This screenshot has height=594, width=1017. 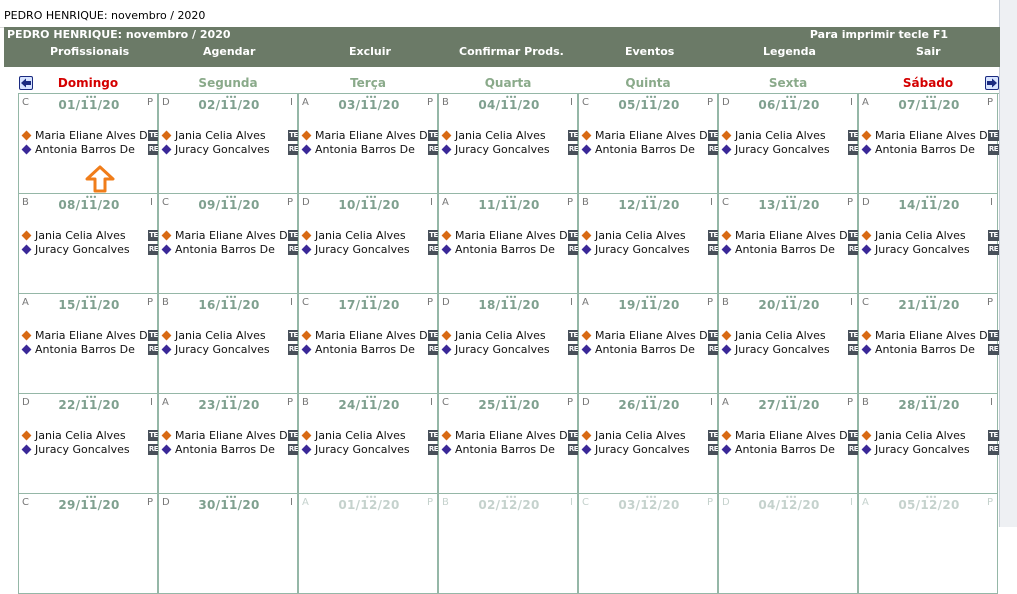 What do you see at coordinates (229, 51) in the screenshot?
I see `menu-agendar: Agendar` at bounding box center [229, 51].